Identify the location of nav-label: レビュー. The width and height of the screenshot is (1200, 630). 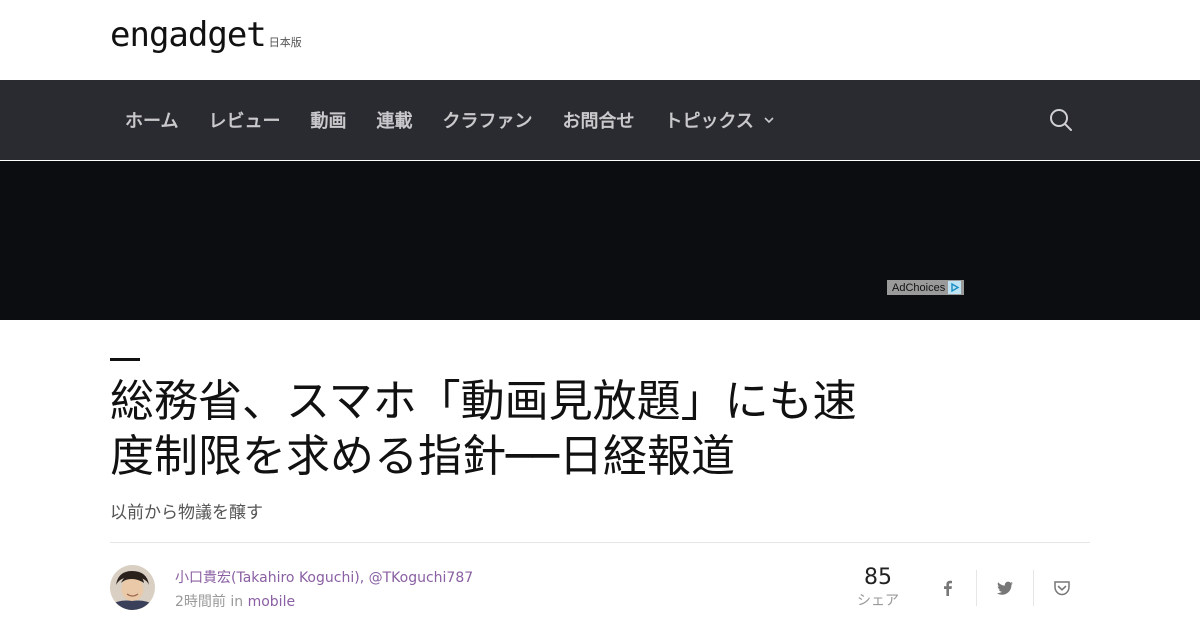
(244, 121).